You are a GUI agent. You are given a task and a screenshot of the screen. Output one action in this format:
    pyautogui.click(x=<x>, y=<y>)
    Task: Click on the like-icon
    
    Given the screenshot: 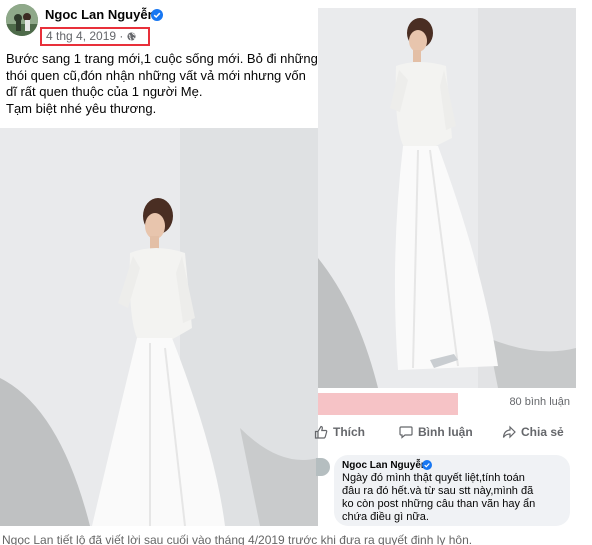 What is the action you would take?
    pyautogui.click(x=321, y=432)
    